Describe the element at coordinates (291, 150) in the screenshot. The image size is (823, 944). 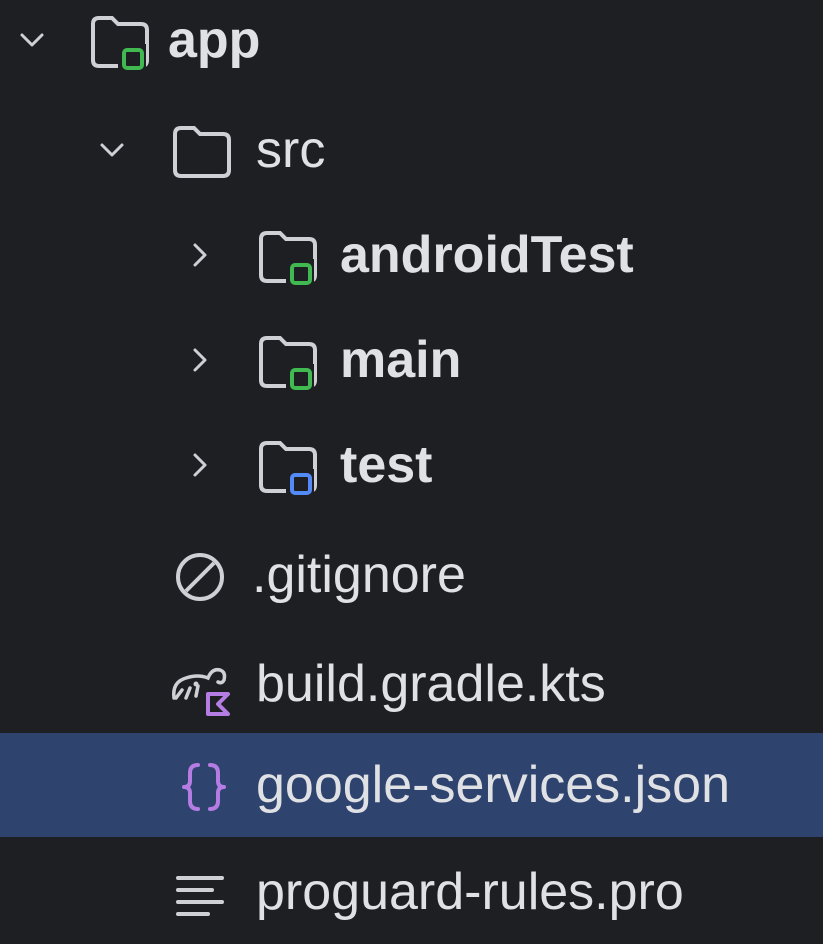
I see `tree-item-label: src` at that location.